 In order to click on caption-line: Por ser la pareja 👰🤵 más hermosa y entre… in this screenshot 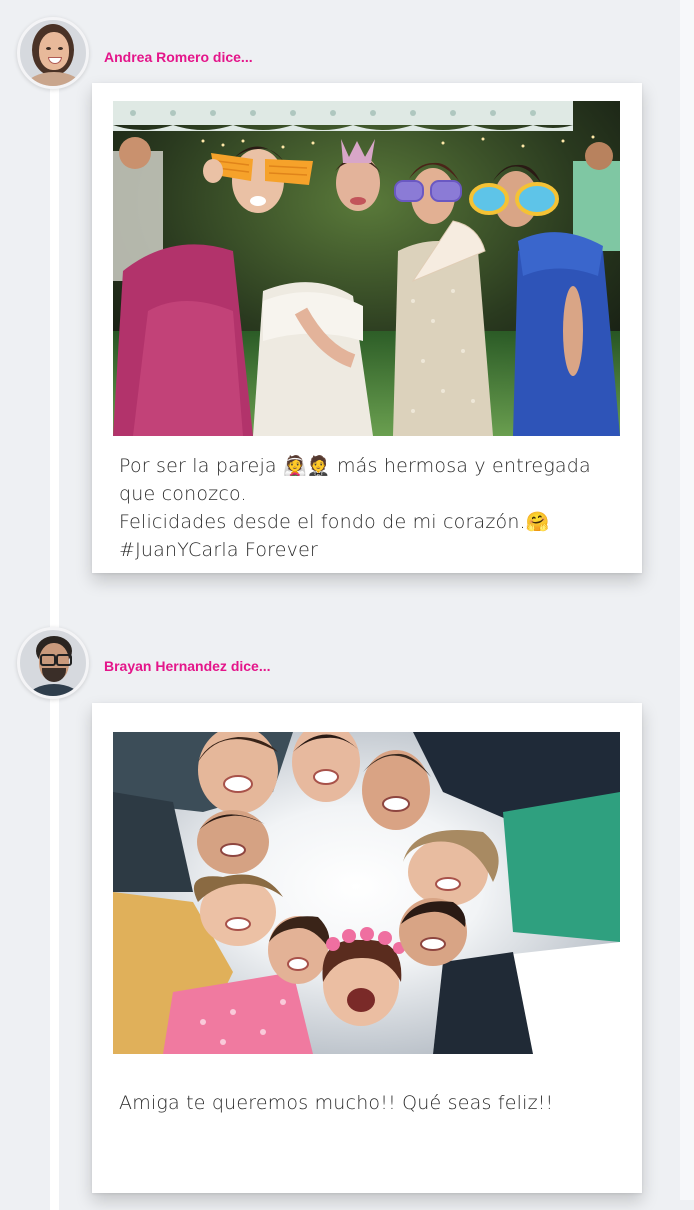, I will do `click(355, 466)`.